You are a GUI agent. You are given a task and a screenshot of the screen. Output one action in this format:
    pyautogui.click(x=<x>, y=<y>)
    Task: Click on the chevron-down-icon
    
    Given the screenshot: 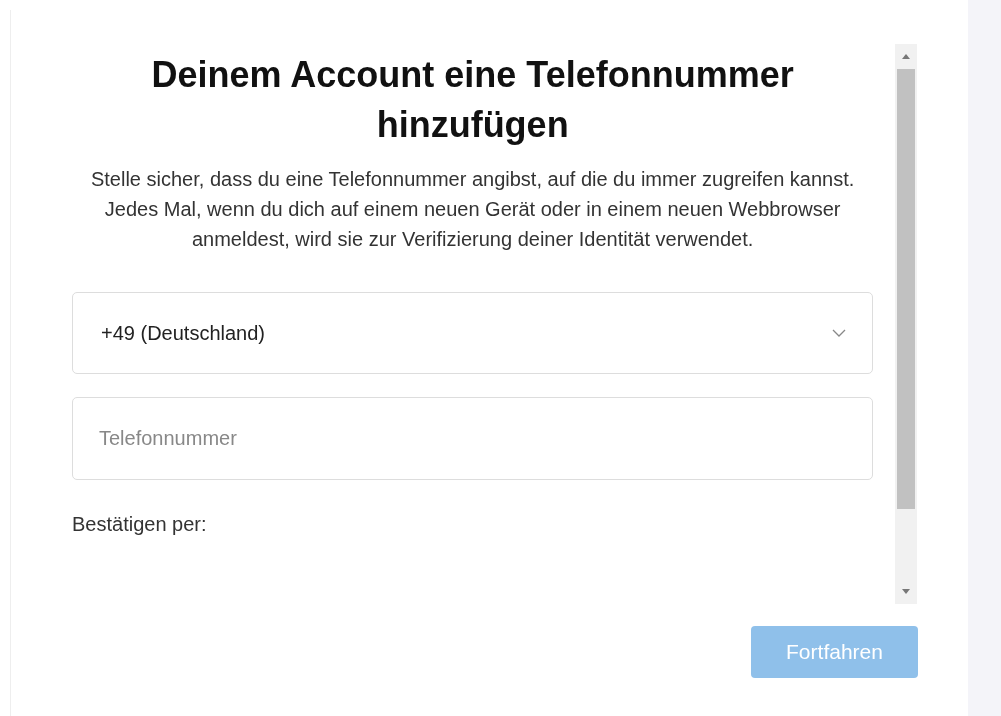 What is the action you would take?
    pyautogui.click(x=839, y=333)
    